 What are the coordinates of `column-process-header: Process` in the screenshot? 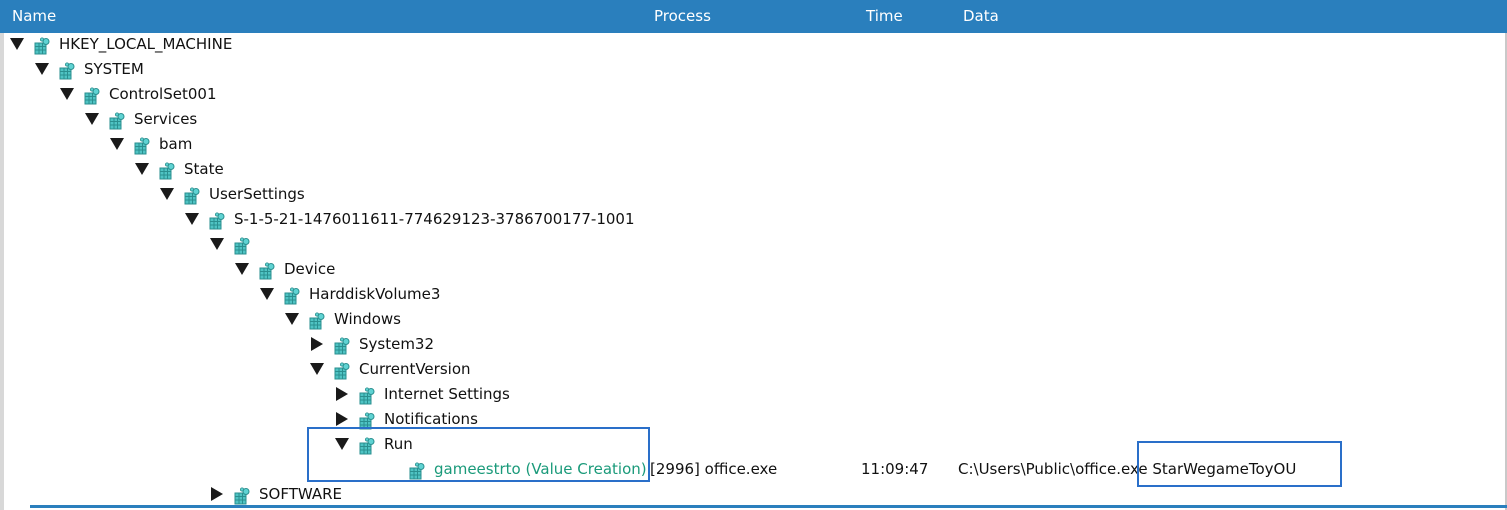 It's located at (682, 16).